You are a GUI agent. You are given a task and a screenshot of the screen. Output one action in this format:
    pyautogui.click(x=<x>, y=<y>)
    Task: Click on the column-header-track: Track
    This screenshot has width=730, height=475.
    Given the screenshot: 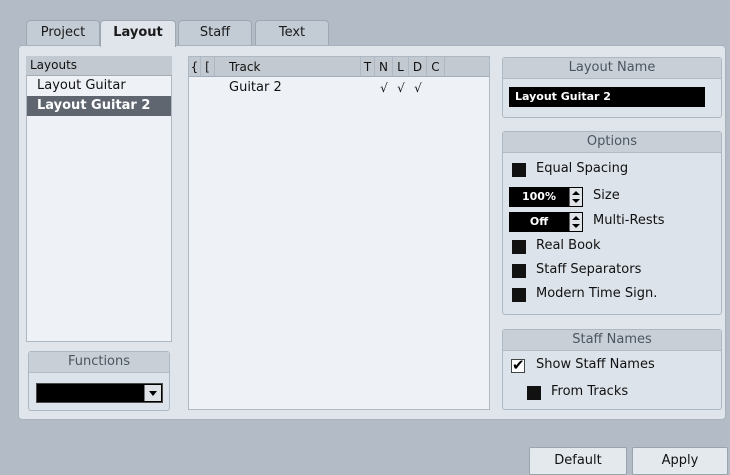 What is the action you would take?
    pyautogui.click(x=288, y=67)
    